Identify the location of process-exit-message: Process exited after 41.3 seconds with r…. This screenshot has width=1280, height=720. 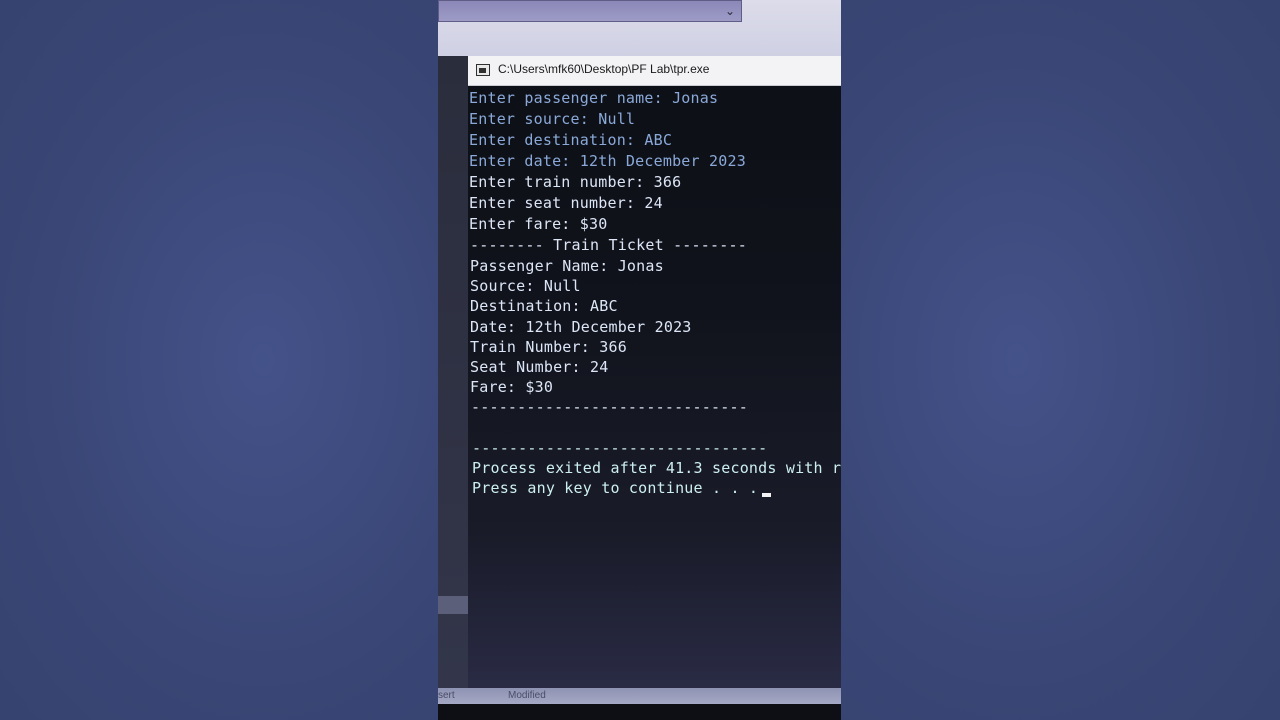
(656, 468).